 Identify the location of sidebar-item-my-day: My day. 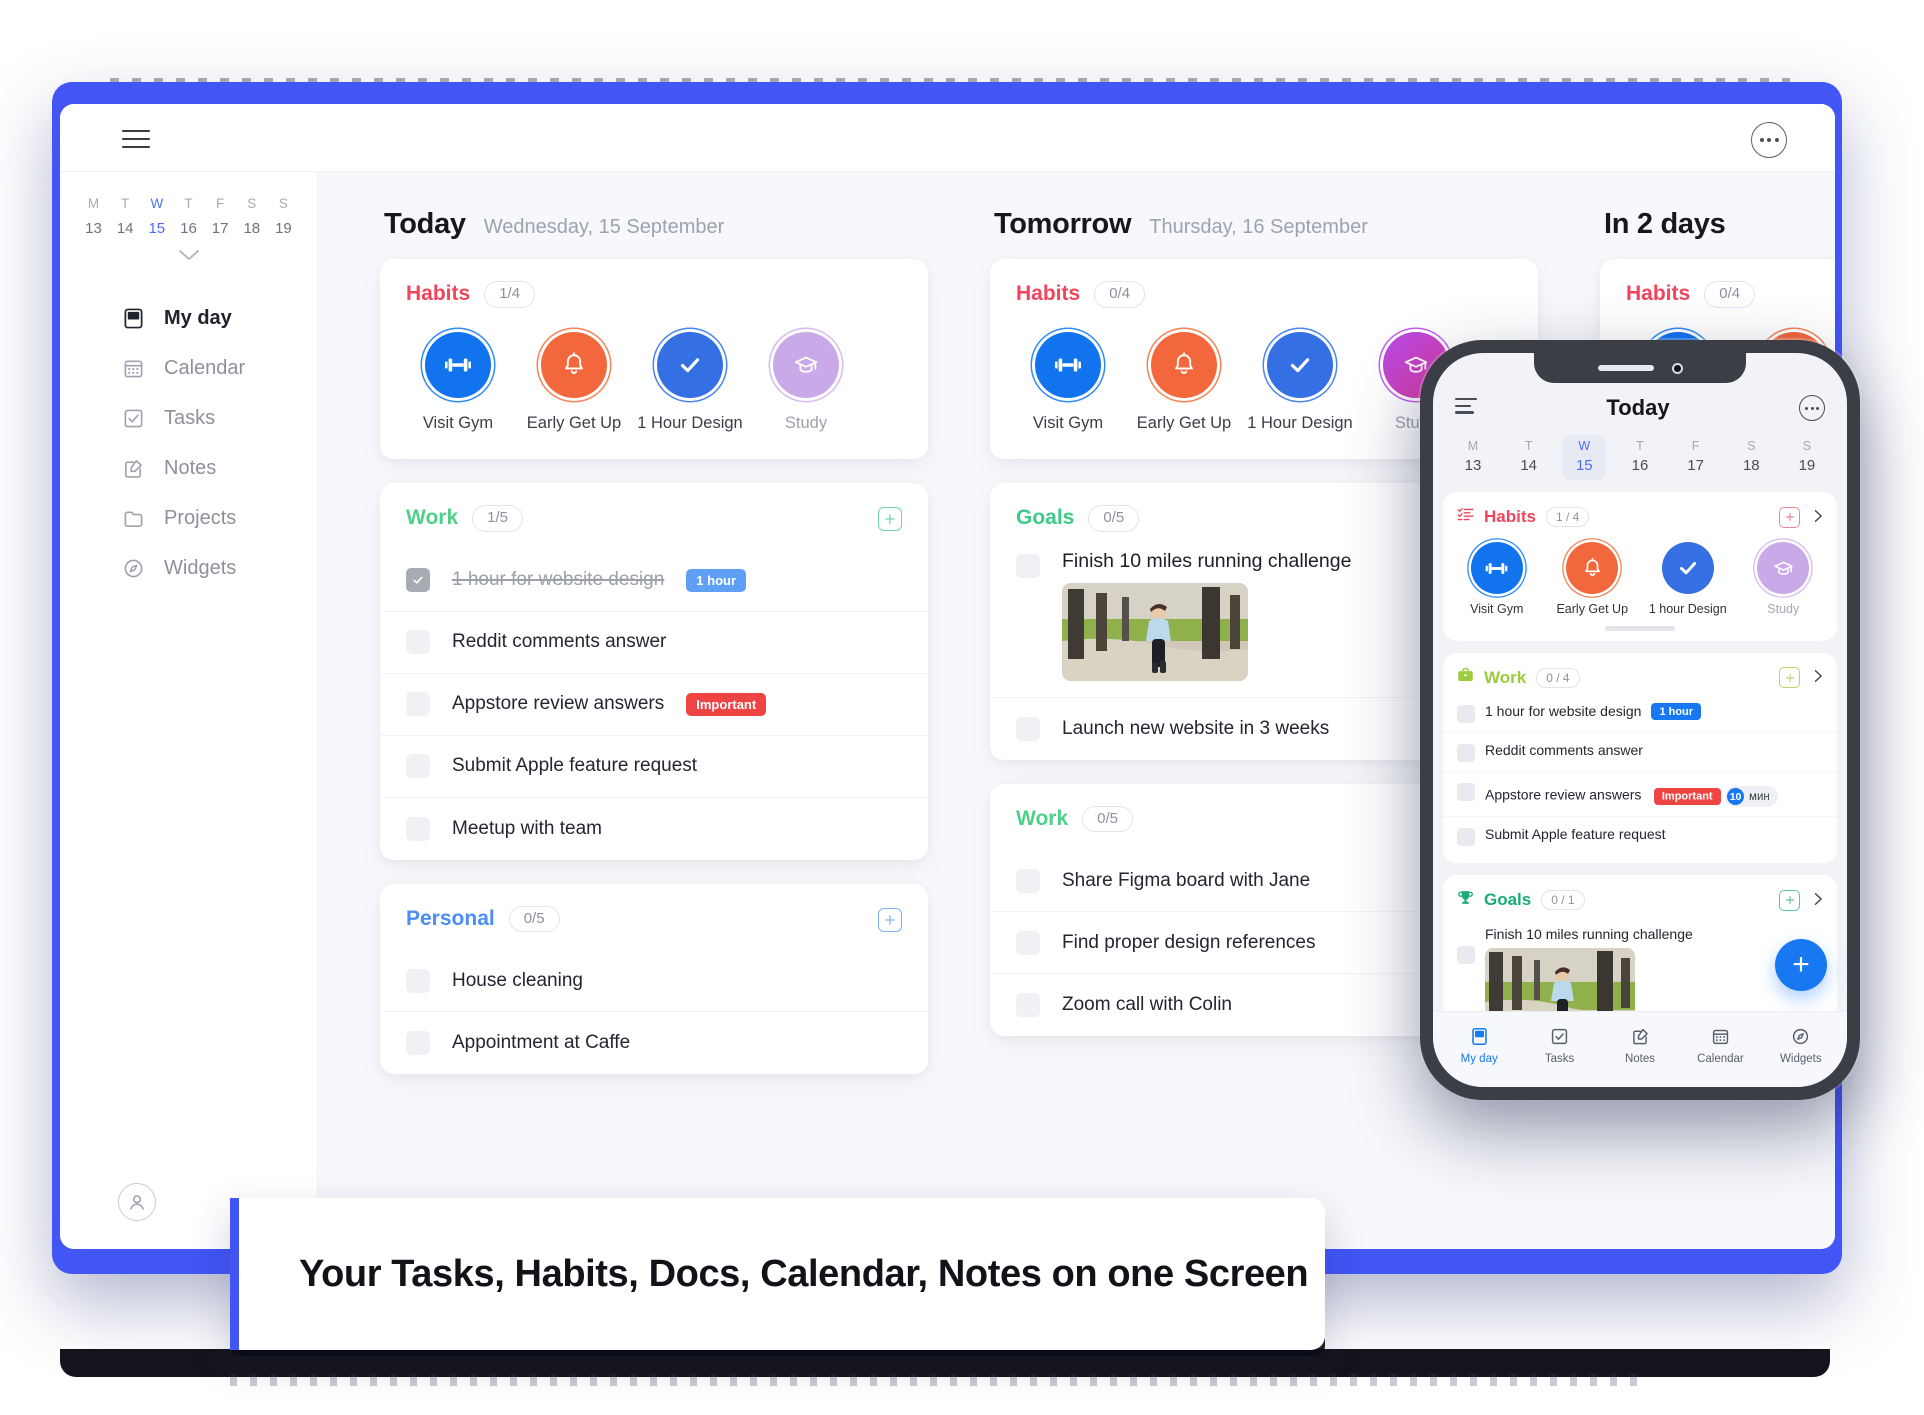
(188, 318).